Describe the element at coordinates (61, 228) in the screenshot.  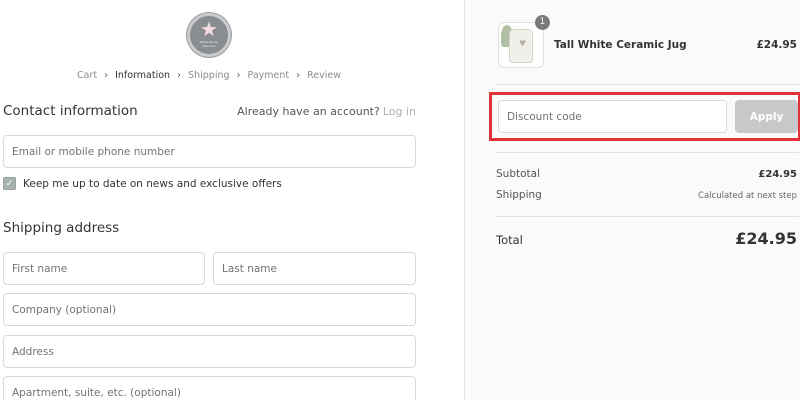
I see `shipping-section-title: Shipping address` at that location.